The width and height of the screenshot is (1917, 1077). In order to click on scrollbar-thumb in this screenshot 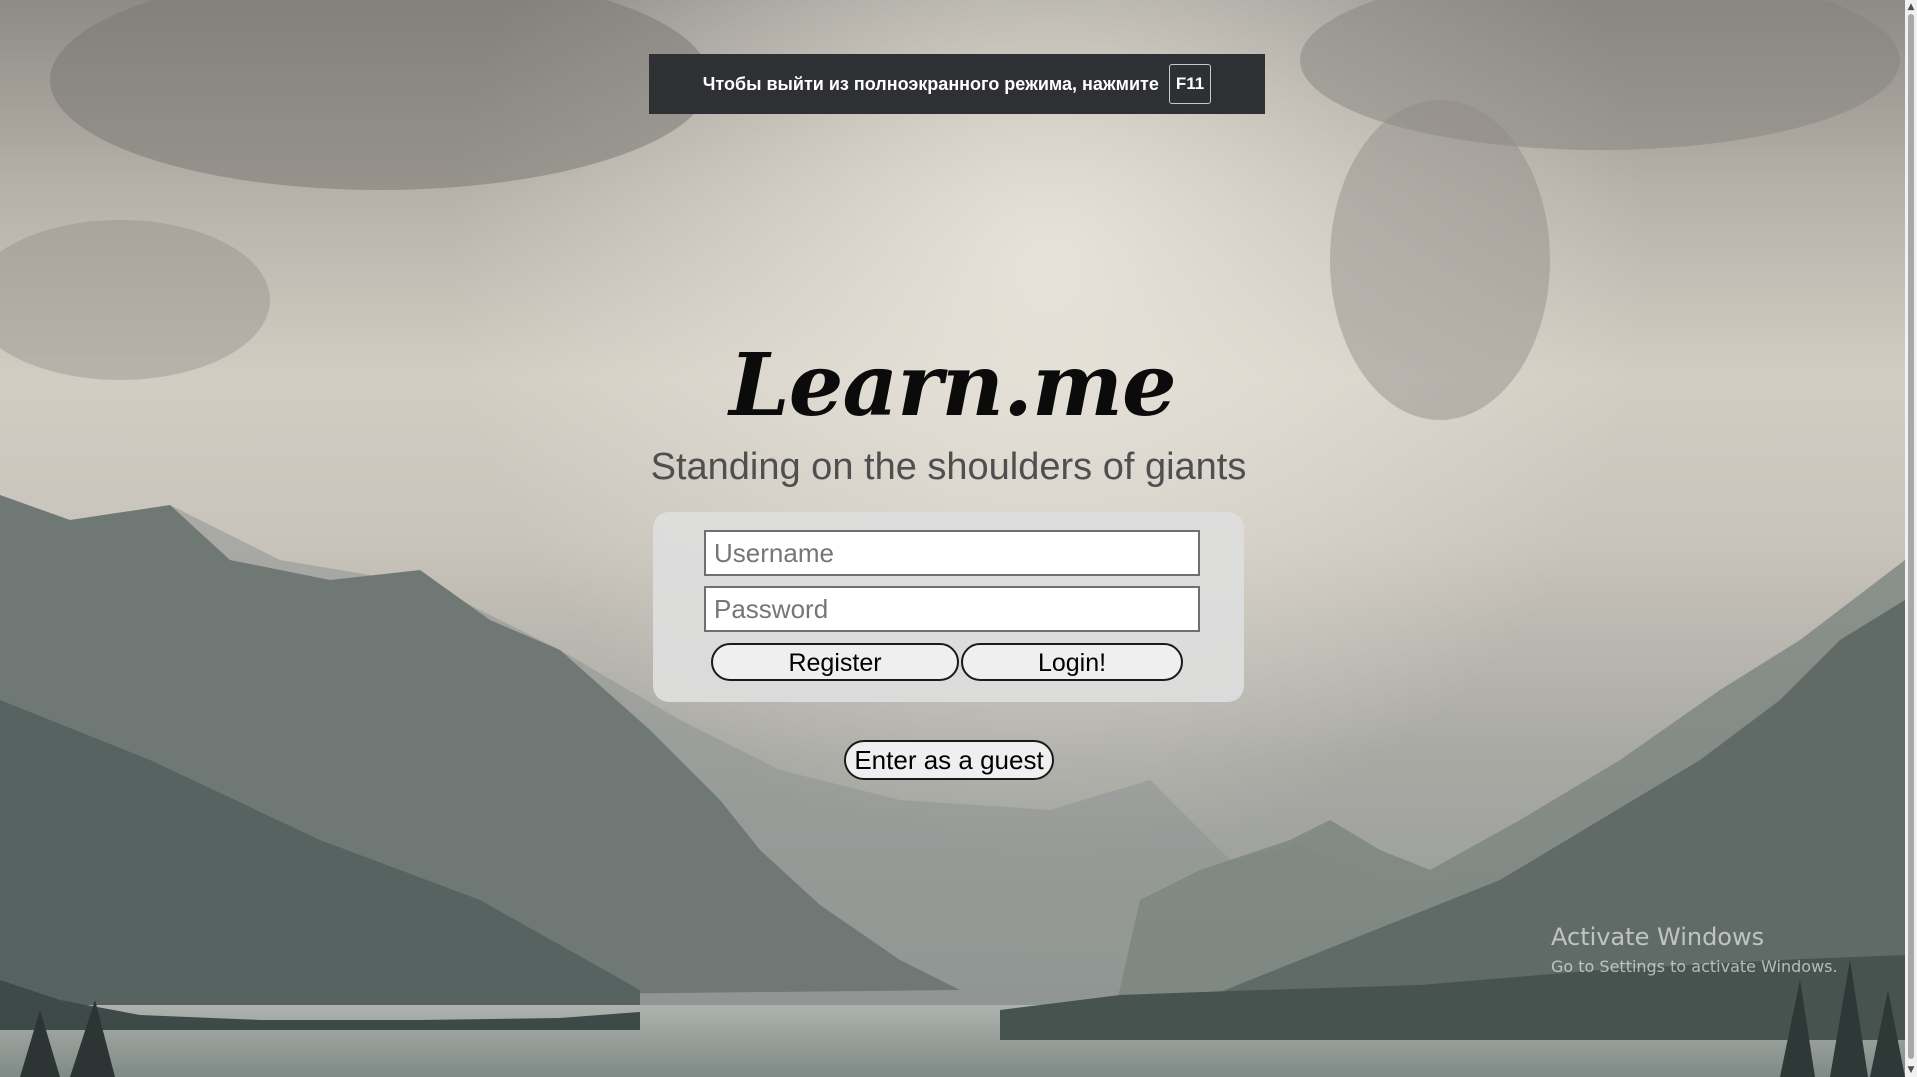, I will do `click(1911, 536)`.